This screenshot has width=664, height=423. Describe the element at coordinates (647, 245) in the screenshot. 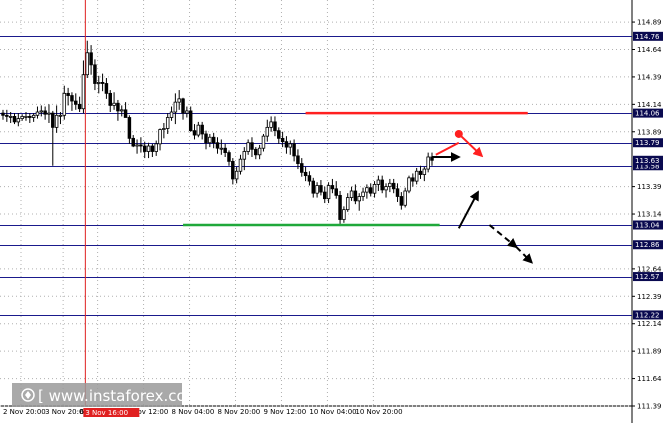

I see `price-tag-label: 112.86` at that location.